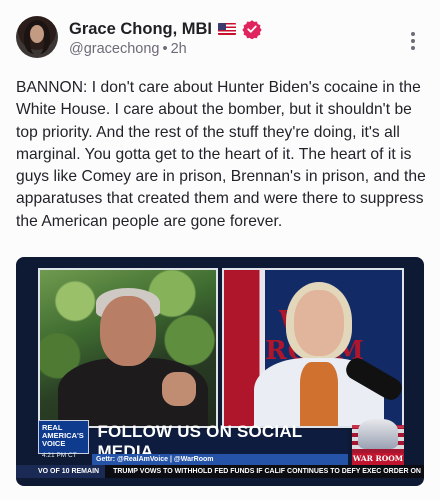 This screenshot has width=440, height=500. What do you see at coordinates (413, 42) in the screenshot?
I see `more-options-icon` at bounding box center [413, 42].